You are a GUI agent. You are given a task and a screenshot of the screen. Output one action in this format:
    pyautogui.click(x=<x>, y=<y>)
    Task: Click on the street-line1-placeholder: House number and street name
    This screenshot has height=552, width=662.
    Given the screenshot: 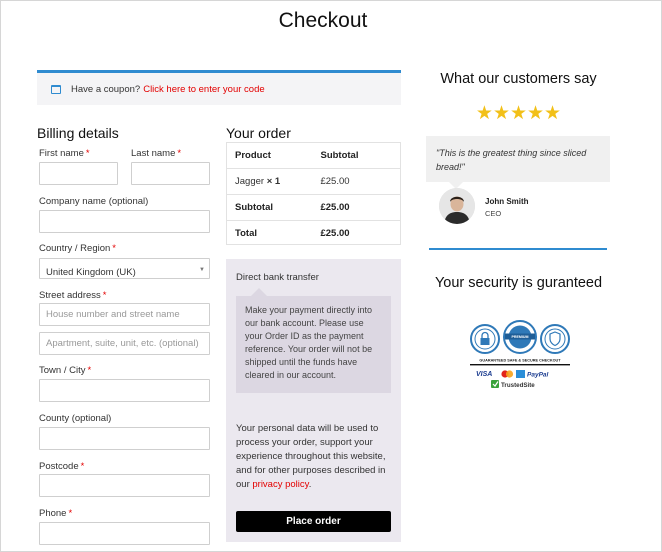 What is the action you would take?
    pyautogui.click(x=113, y=314)
    